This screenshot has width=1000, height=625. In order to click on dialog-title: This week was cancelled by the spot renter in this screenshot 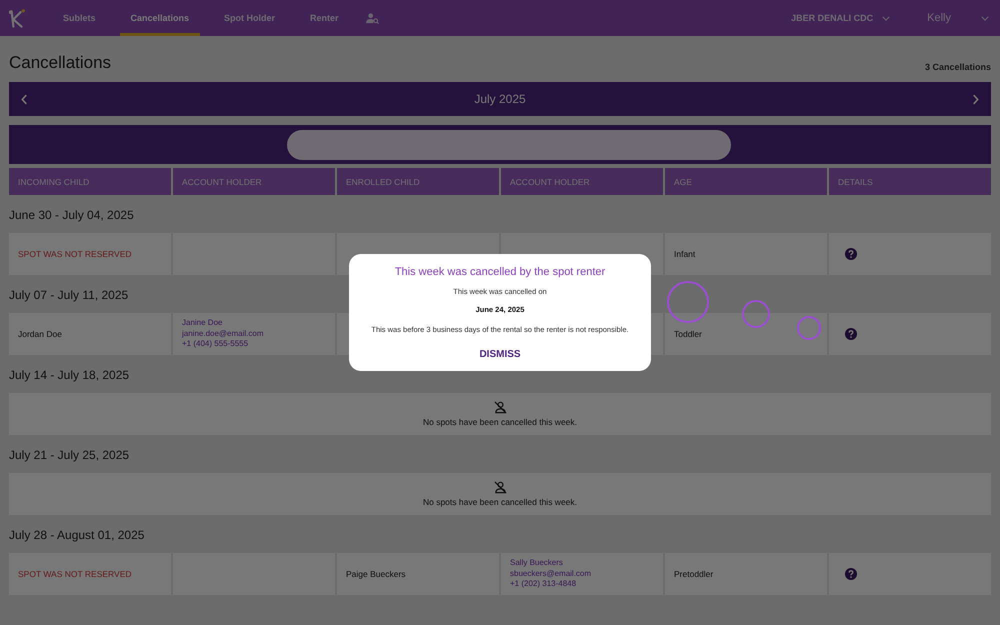, I will do `click(500, 272)`.